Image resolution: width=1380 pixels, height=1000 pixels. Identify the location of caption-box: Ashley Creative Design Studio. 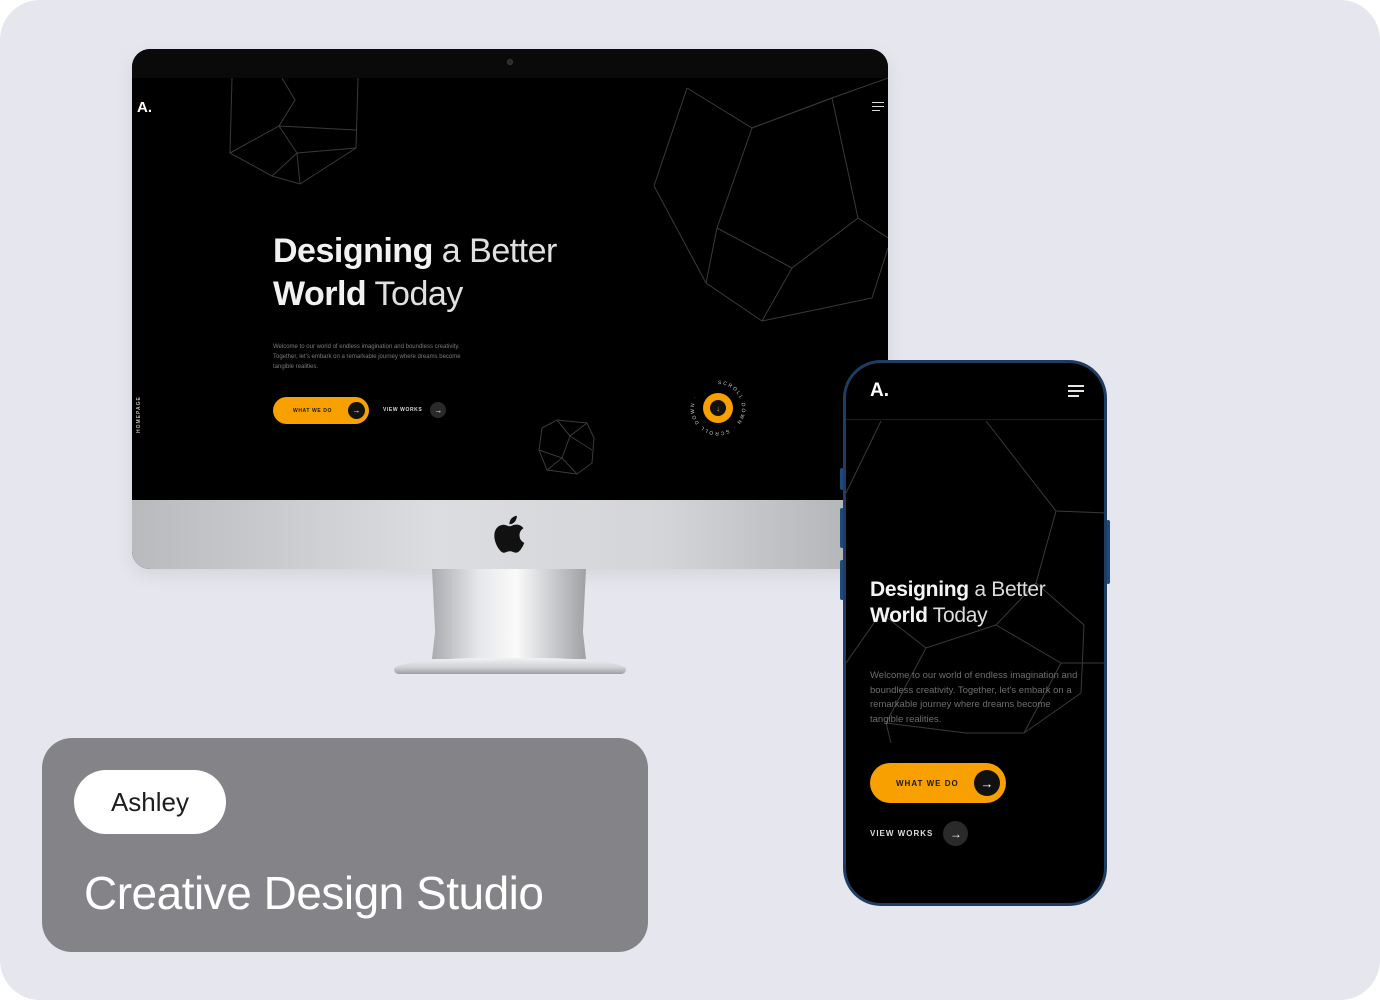
(345, 845).